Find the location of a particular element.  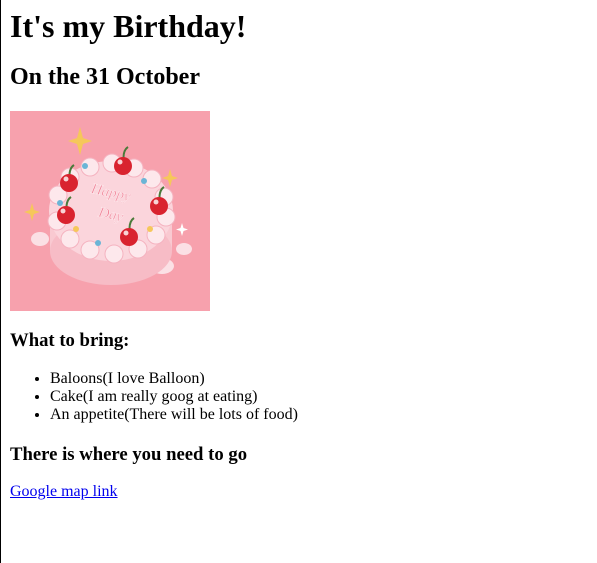

page-title: It's my Birthday! is located at coordinates (128, 26).